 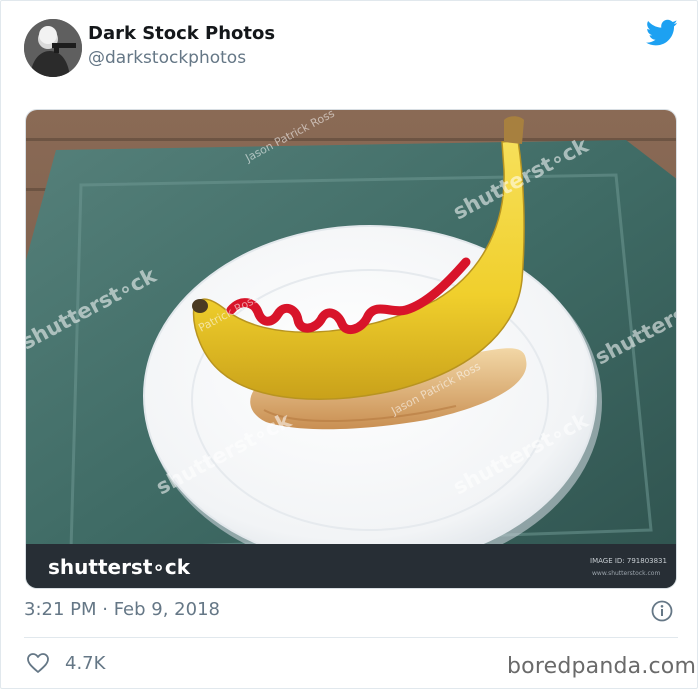 I want to click on author-name: Dark Stock Photos, so click(x=181, y=33).